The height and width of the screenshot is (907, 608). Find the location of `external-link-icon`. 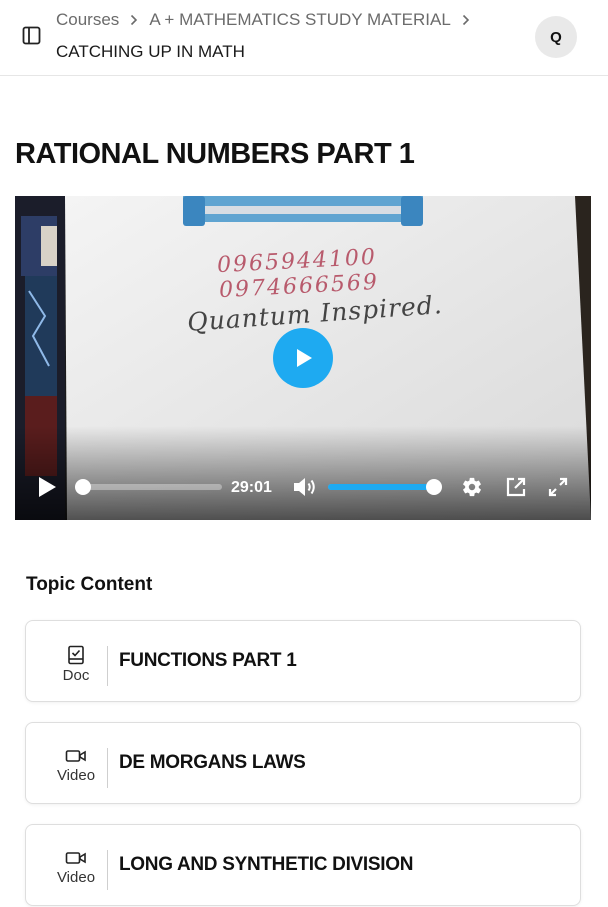

external-link-icon is located at coordinates (516, 487).